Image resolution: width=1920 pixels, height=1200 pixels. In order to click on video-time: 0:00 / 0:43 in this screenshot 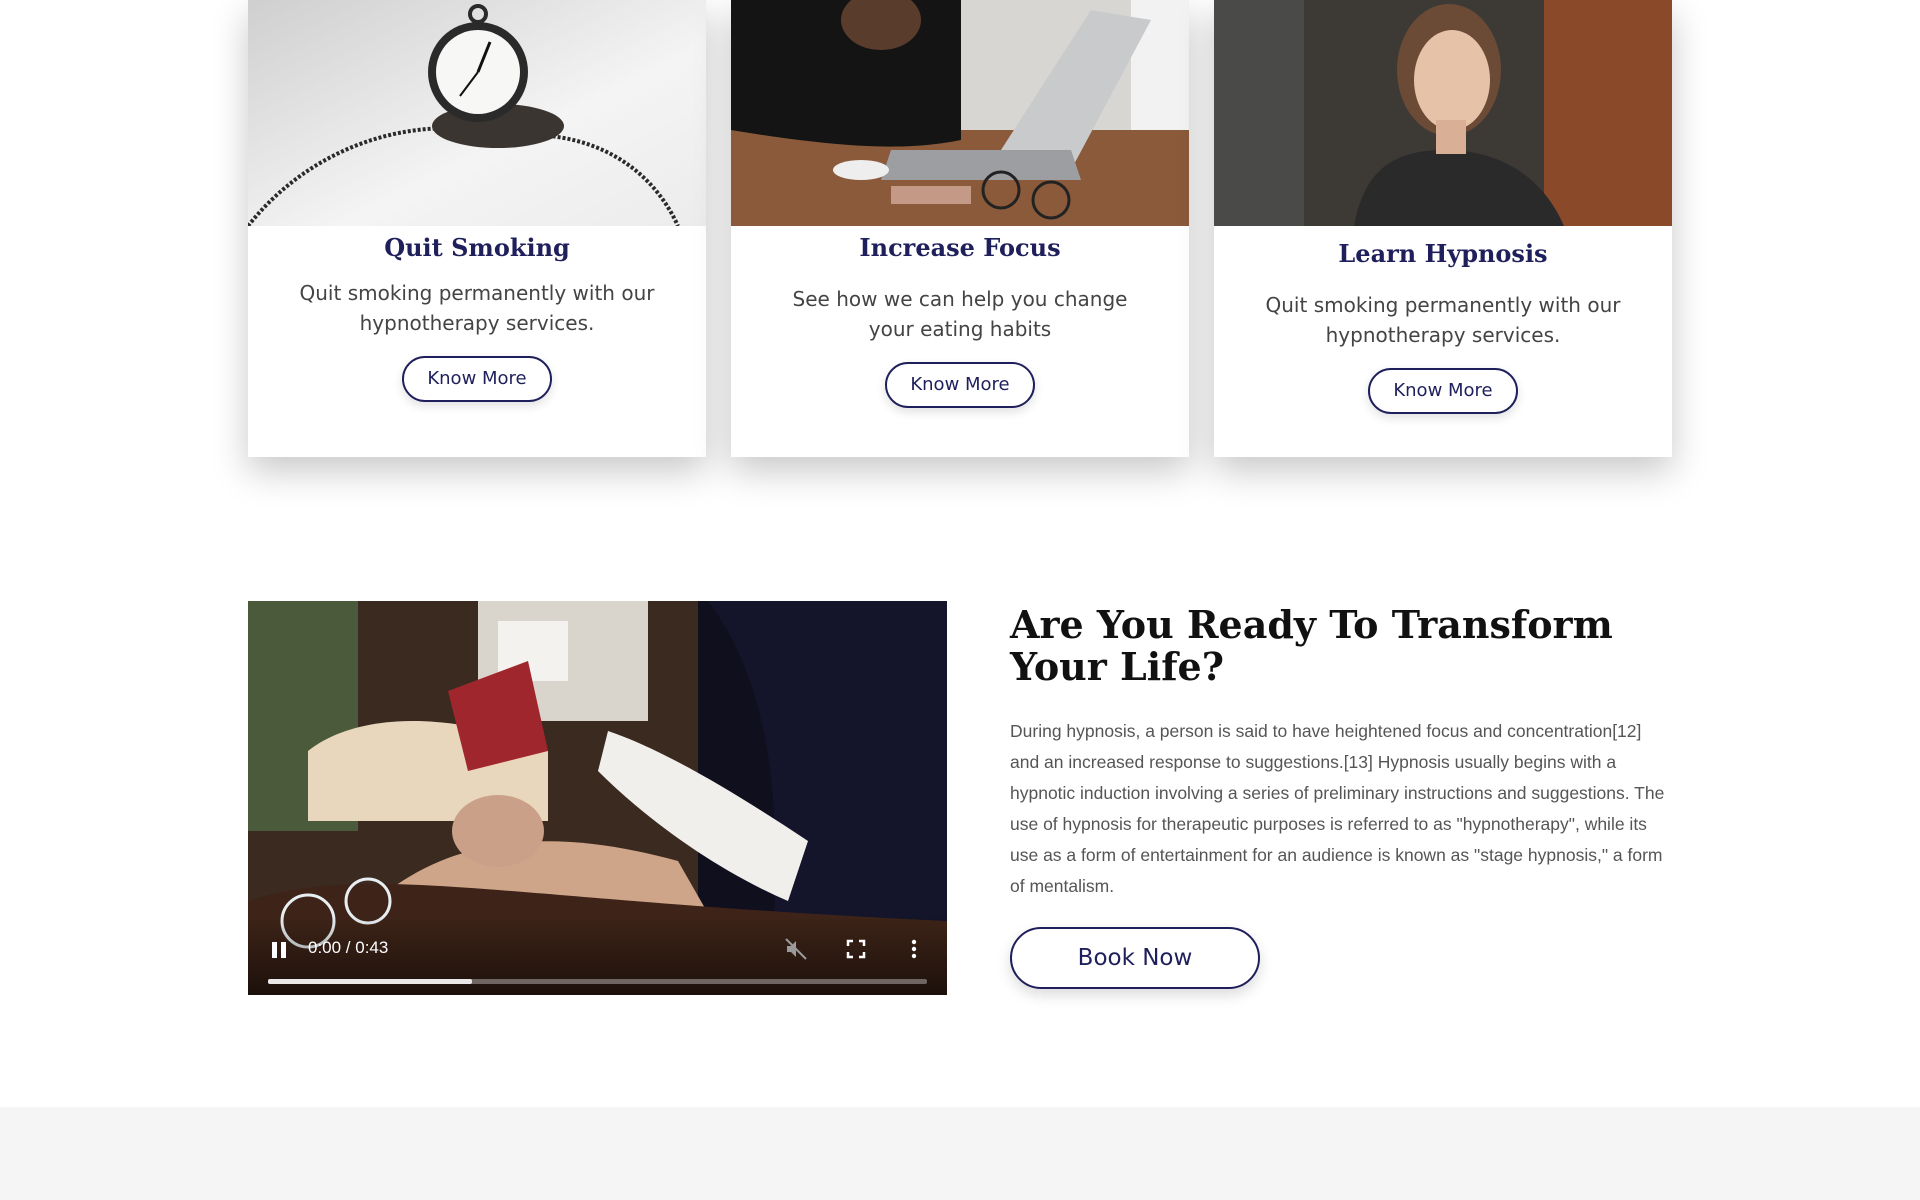, I will do `click(348, 947)`.